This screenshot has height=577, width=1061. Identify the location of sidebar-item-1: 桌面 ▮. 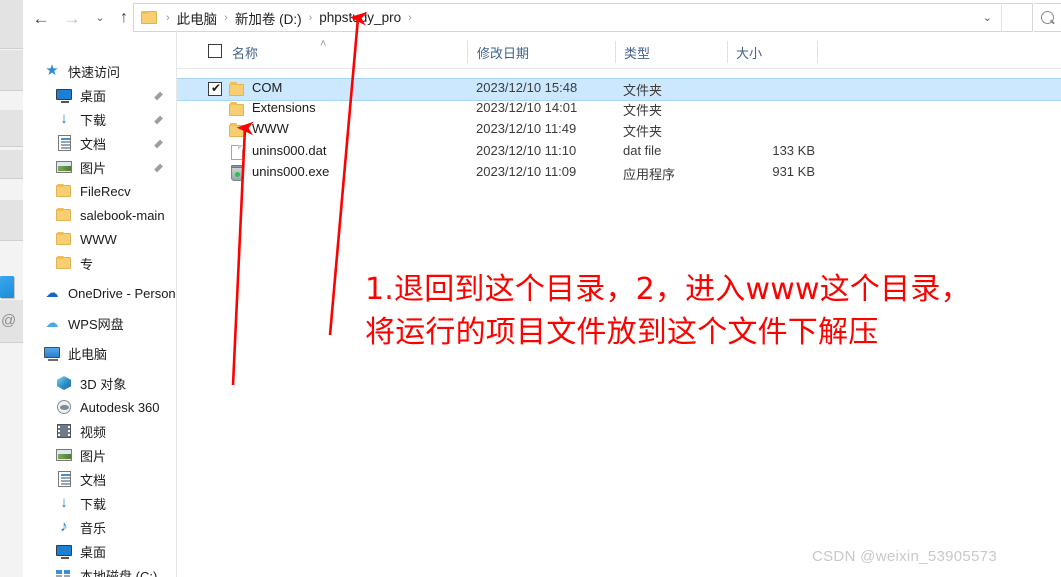
(99, 95).